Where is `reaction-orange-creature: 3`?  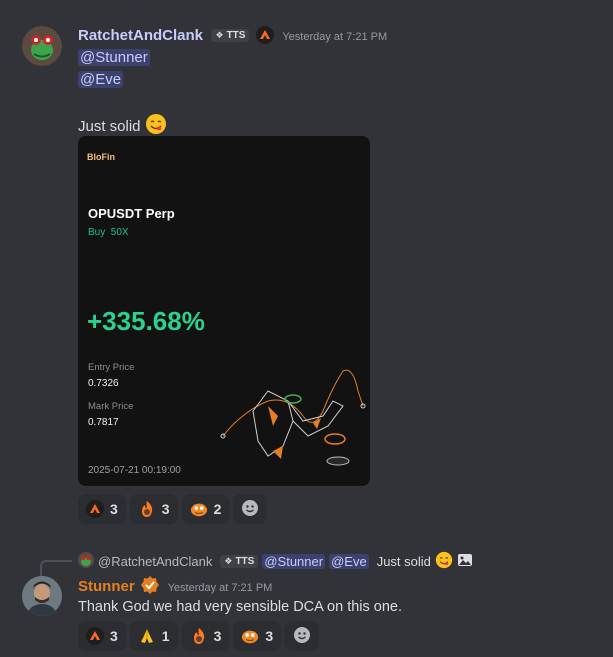 reaction-orange-creature: 3 is located at coordinates (257, 636).